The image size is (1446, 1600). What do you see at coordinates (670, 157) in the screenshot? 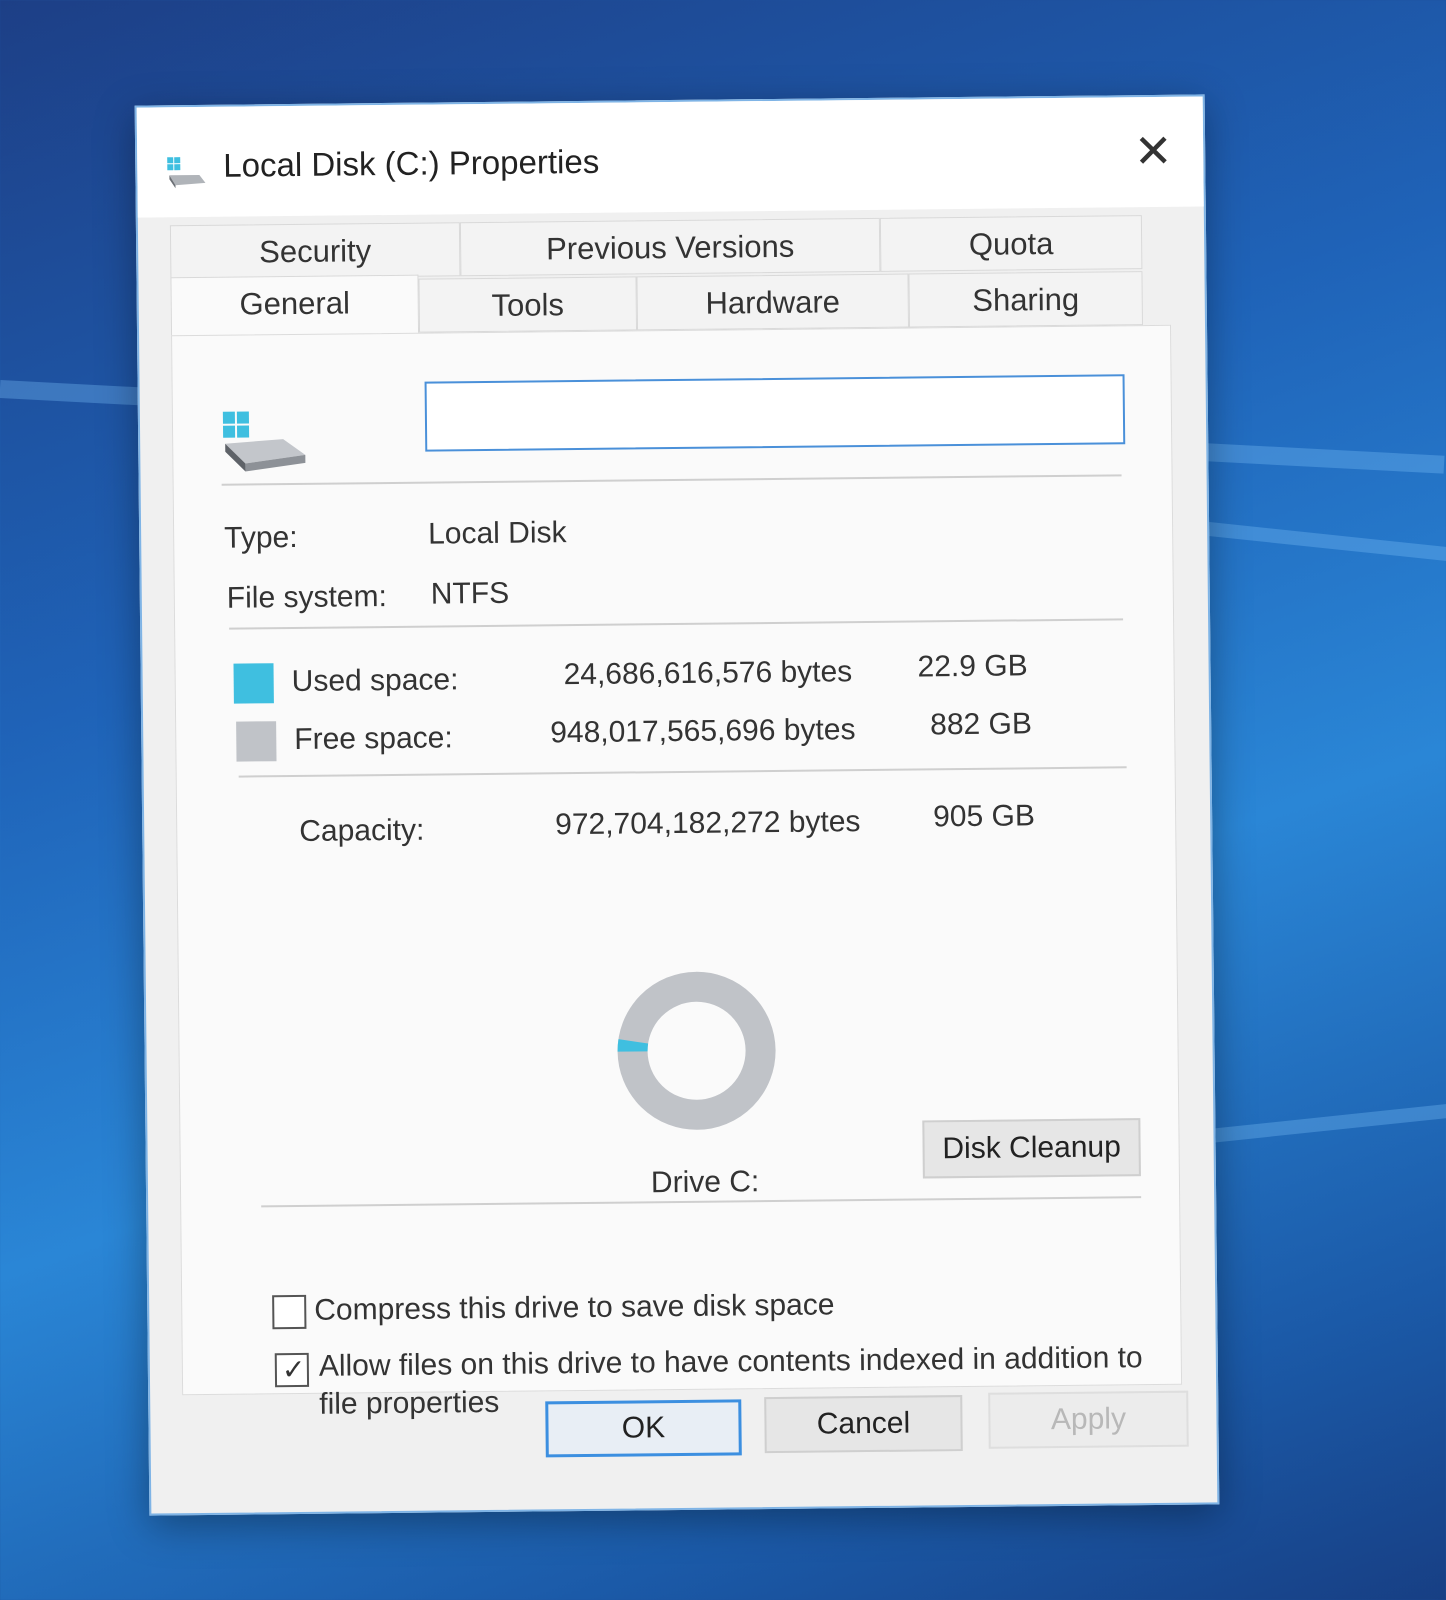
I see `title-bar: Local Disk (C:) Properties ✕` at bounding box center [670, 157].